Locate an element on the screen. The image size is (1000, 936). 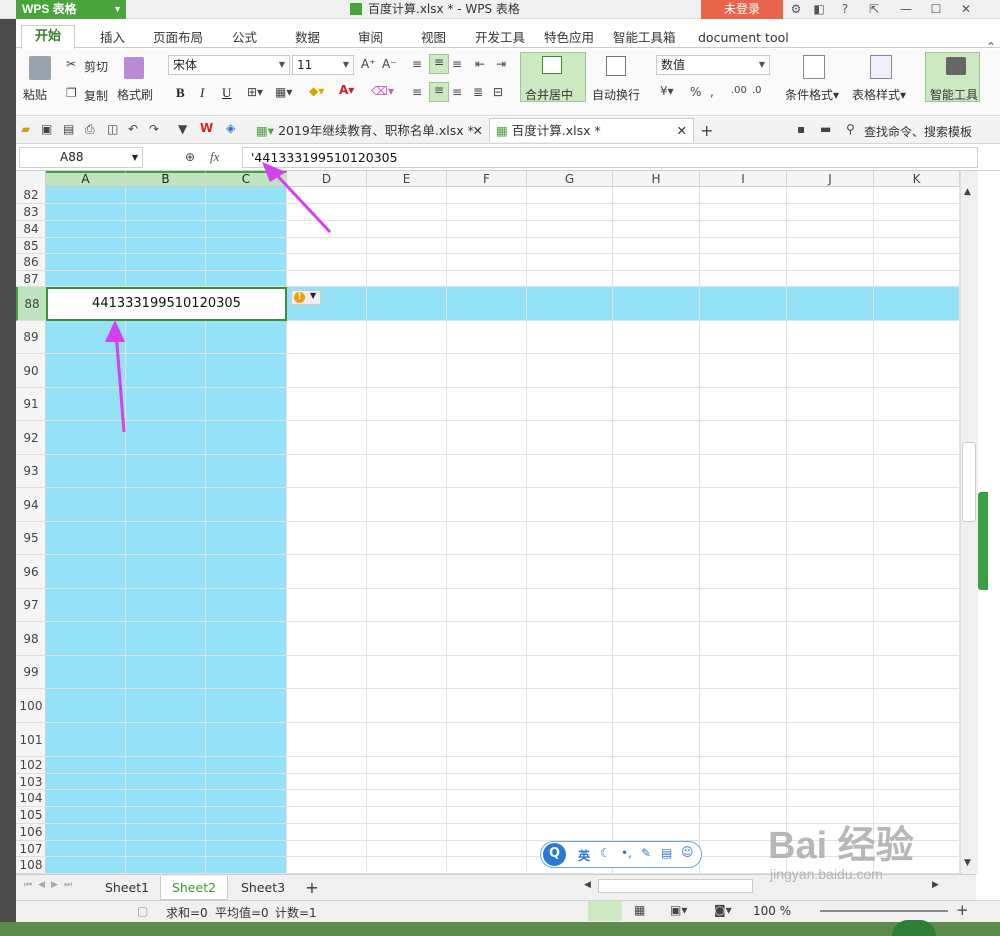
baidu-watermark: Bai 经验 jingyan.baidu.com is located at coordinates (868, 866).